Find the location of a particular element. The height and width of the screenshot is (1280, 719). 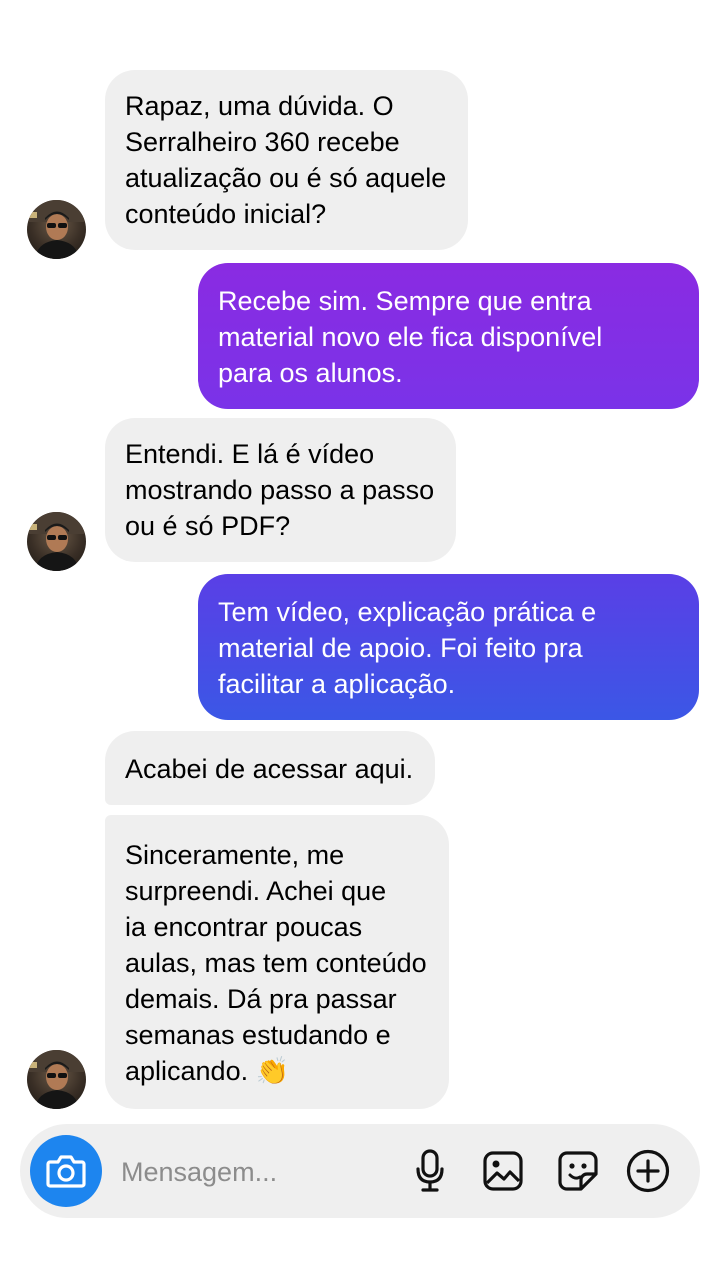

microphone-button is located at coordinates (430, 1171).